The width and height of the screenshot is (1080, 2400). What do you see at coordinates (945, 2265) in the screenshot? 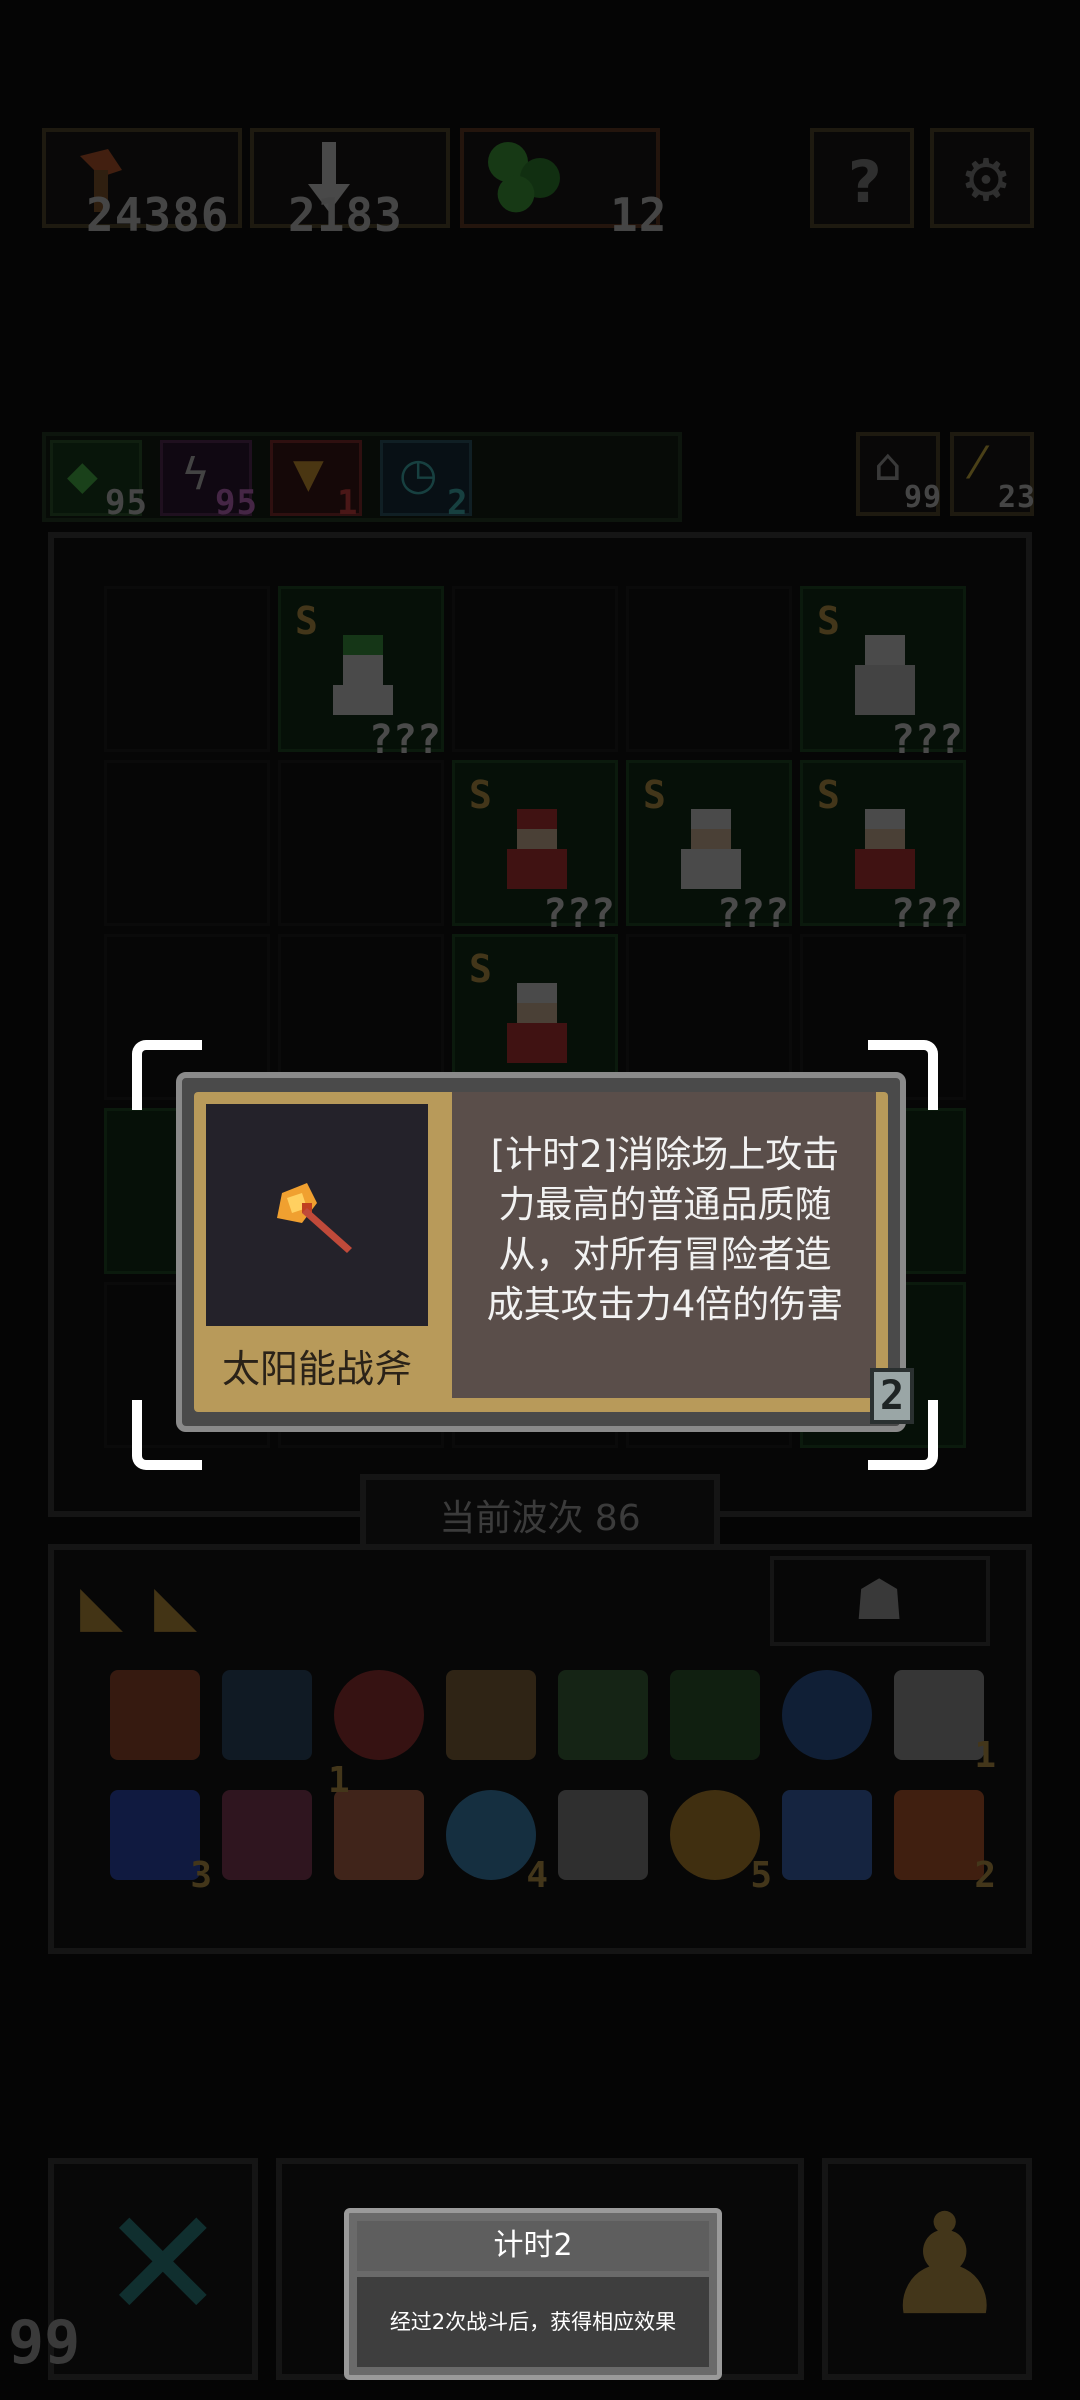
I see `pawn-icon: ♟` at bounding box center [945, 2265].